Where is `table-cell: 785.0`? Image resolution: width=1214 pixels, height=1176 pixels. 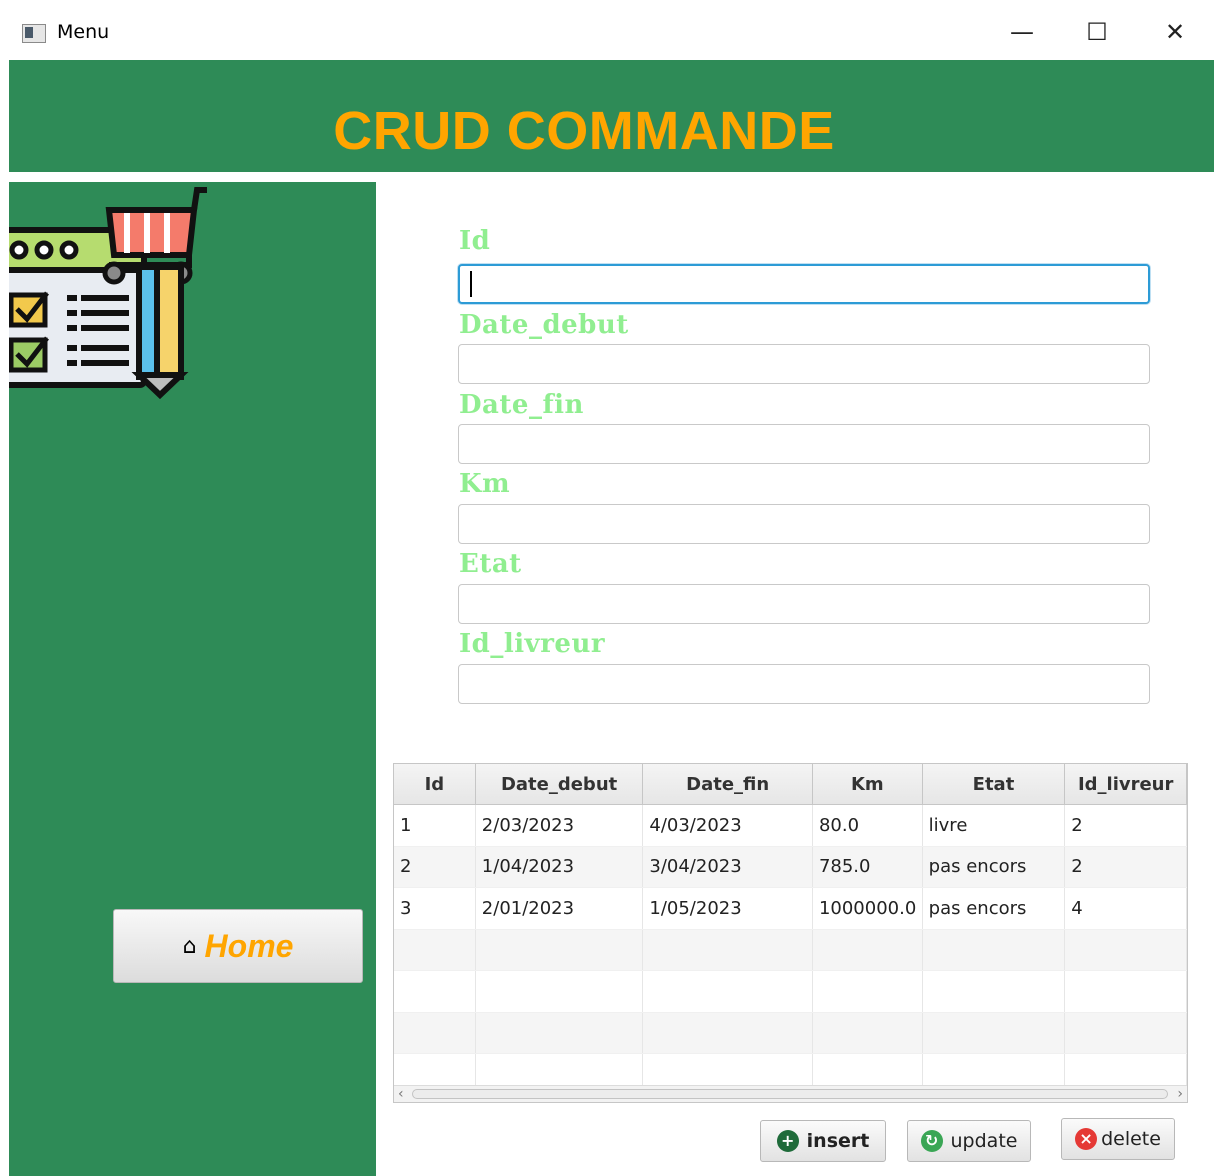 table-cell: 785.0 is located at coordinates (868, 866).